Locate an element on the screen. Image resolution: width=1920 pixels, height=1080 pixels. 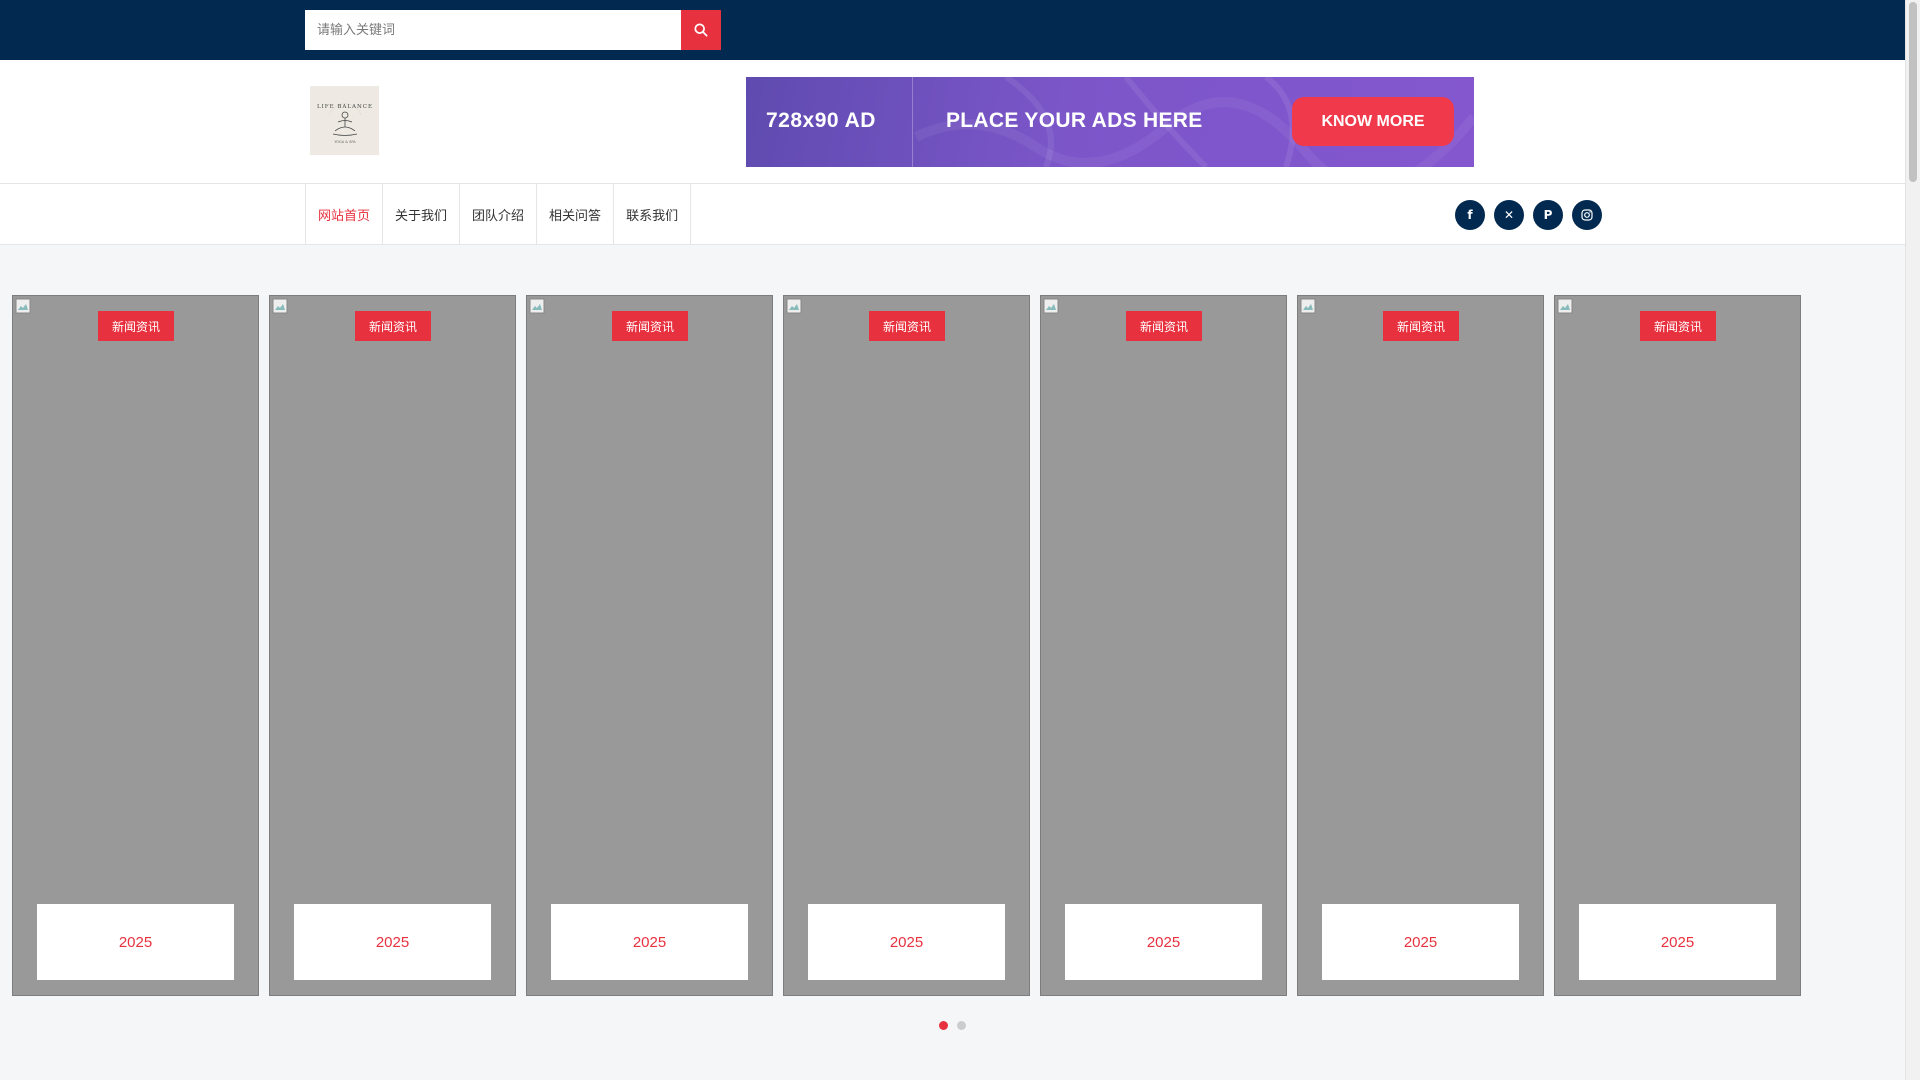
carousel-pagination is located at coordinates (952, 1025).